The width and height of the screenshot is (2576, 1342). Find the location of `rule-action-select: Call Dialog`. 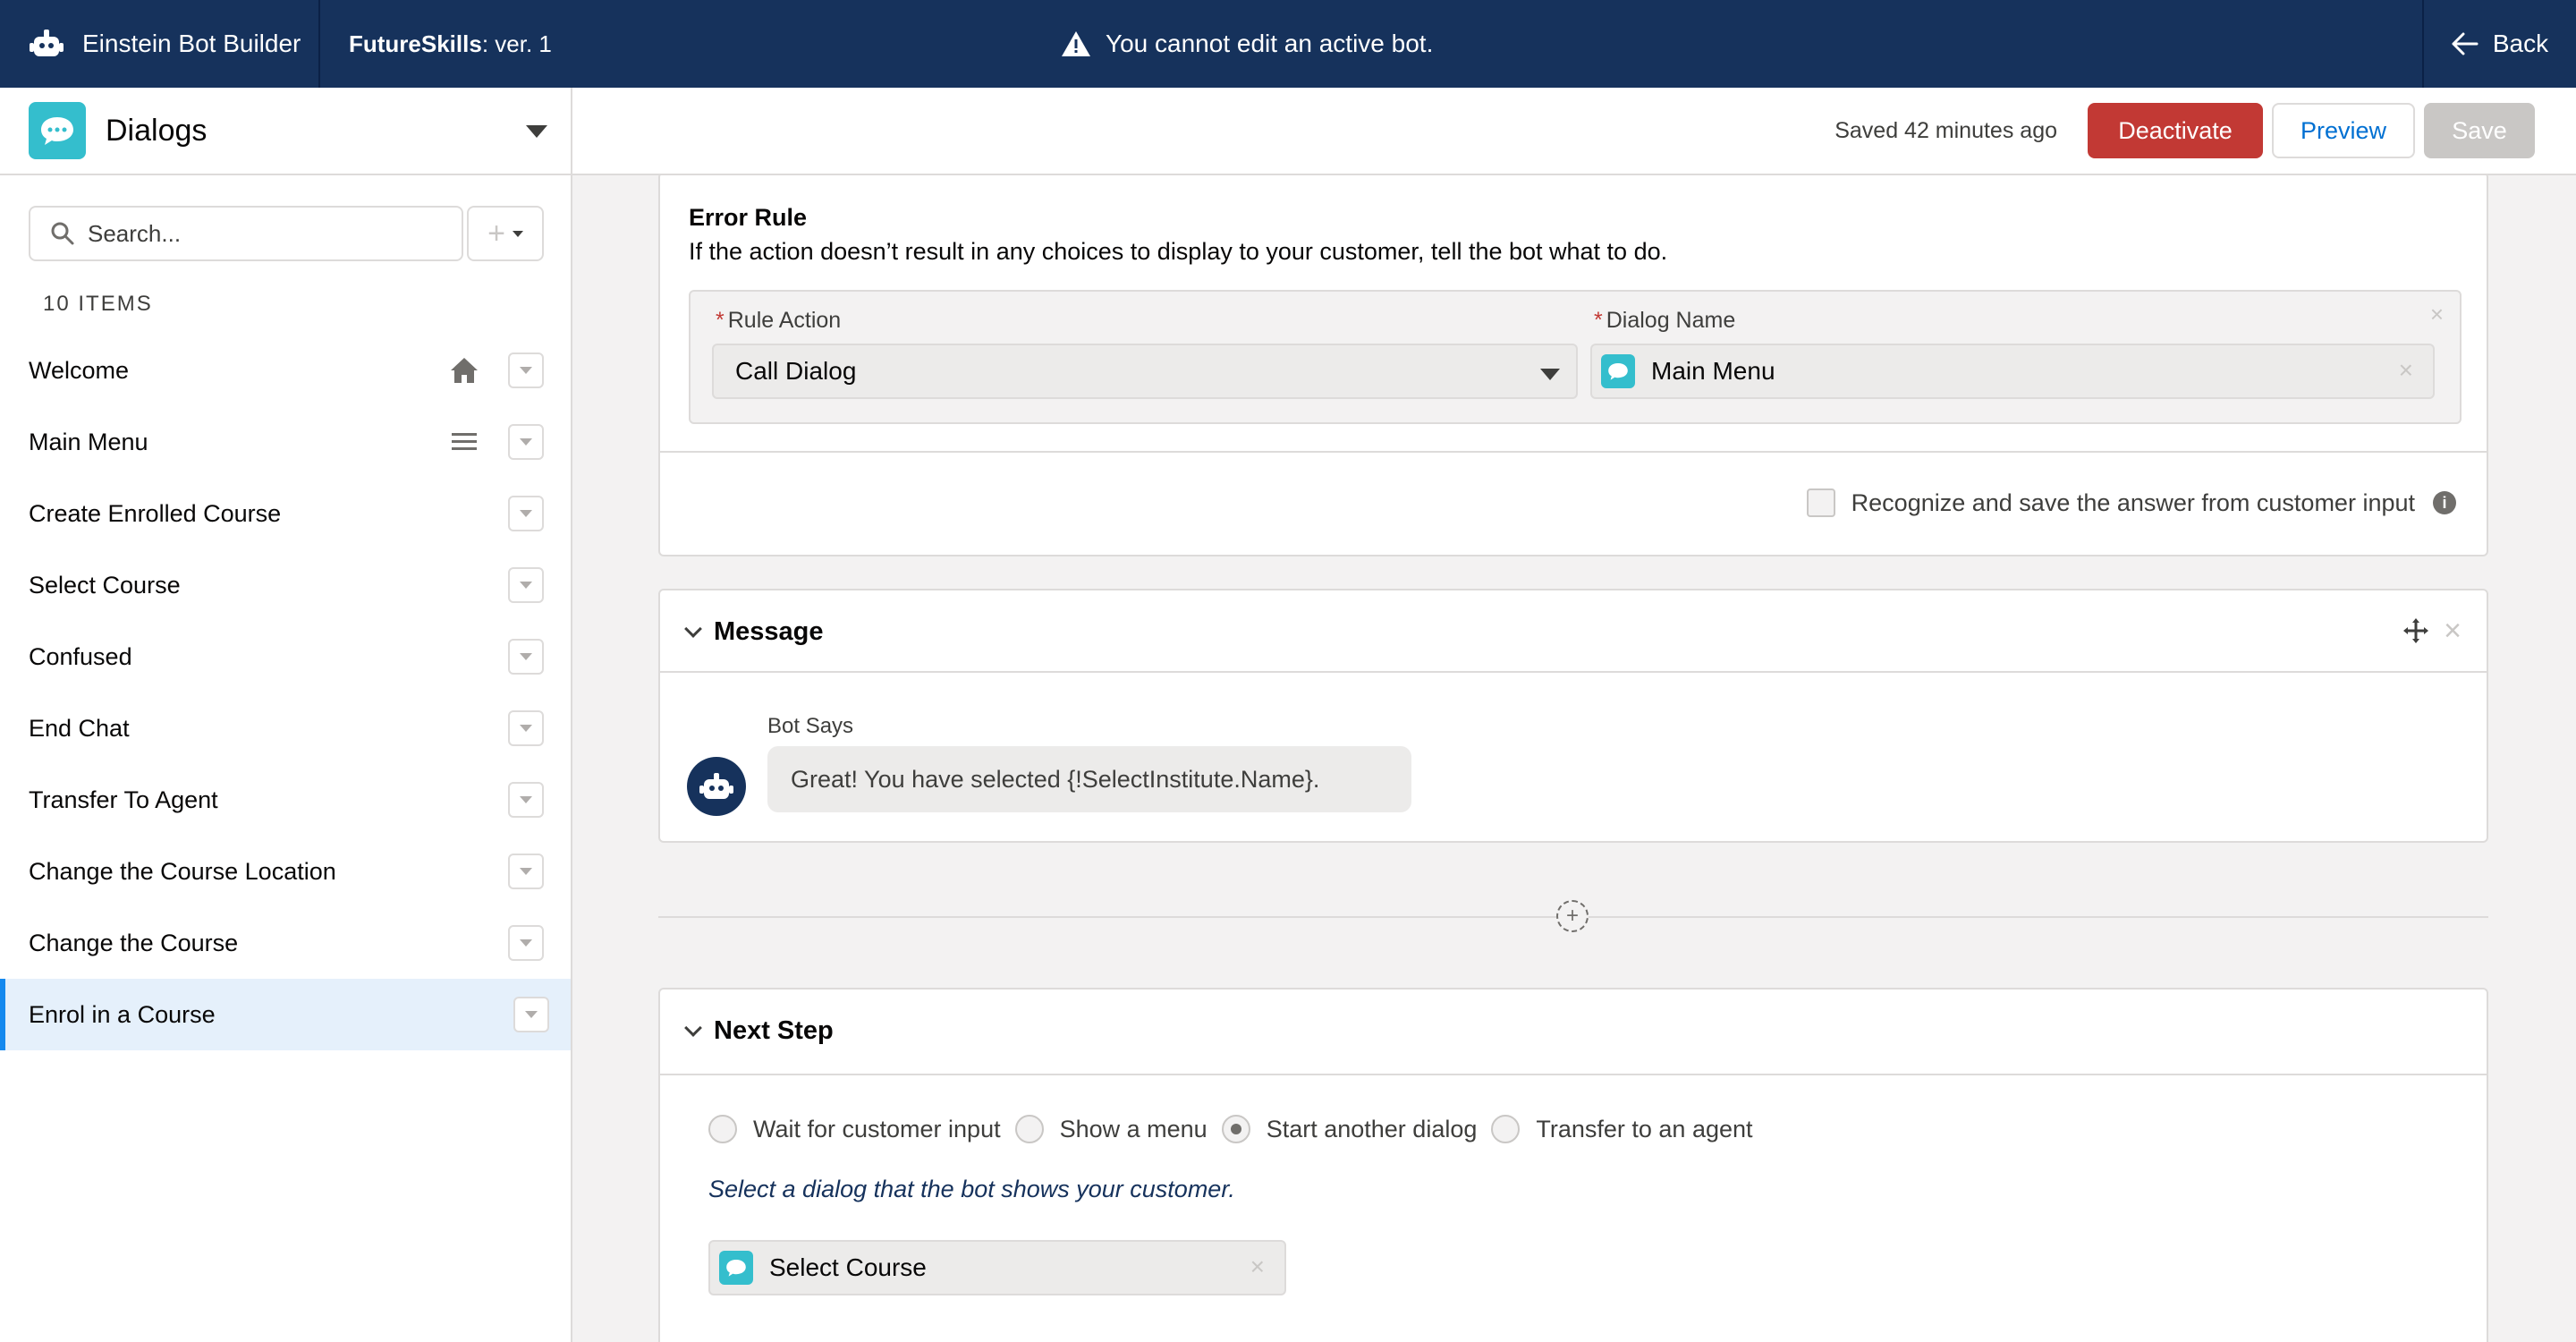

rule-action-select: Call Dialog is located at coordinates (1145, 372).